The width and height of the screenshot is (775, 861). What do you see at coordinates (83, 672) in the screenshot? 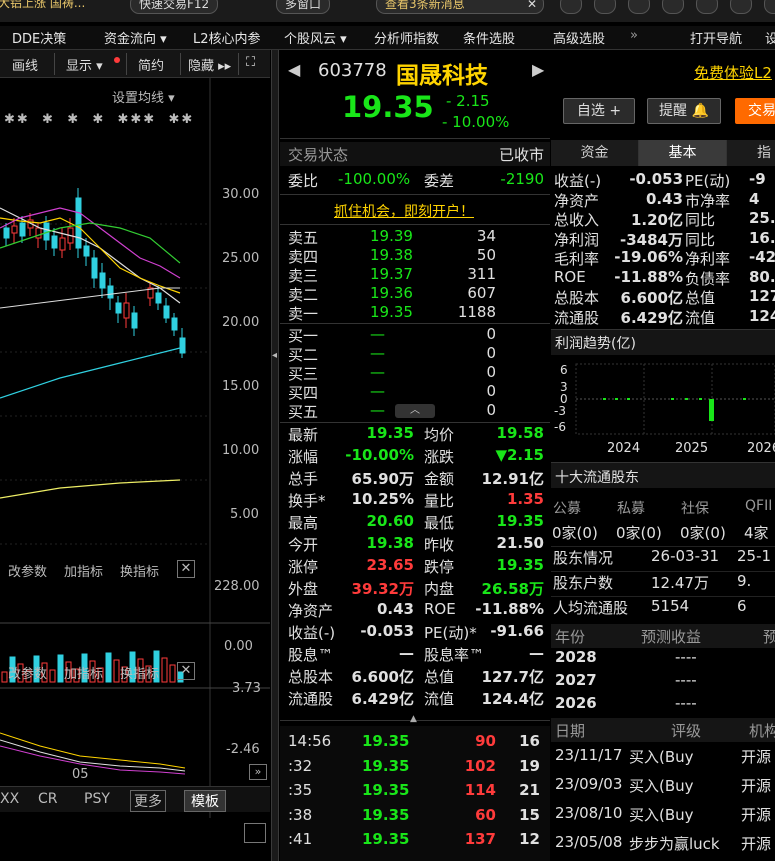
I see `ind-add-indicator: 加指标` at bounding box center [83, 672].